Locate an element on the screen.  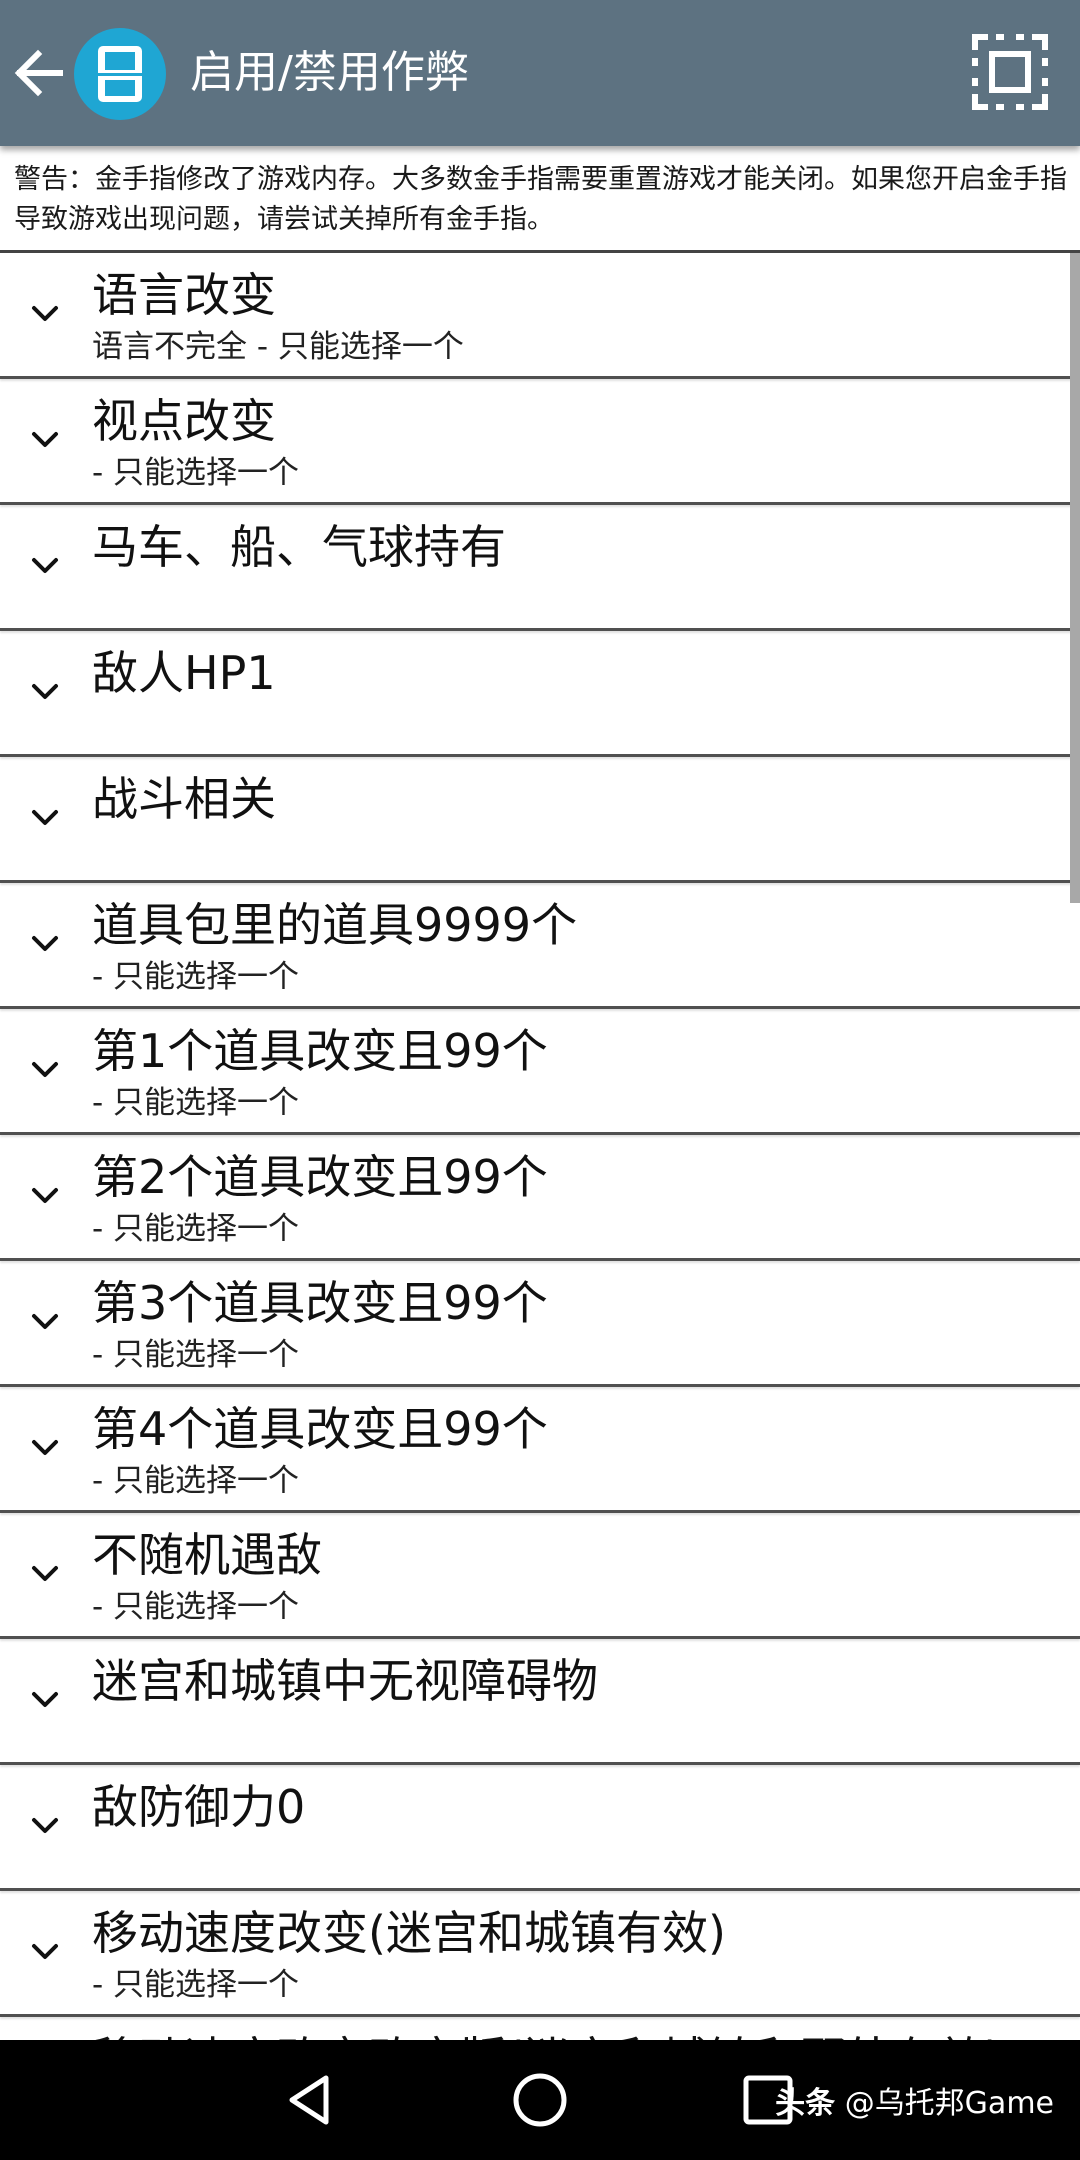
watermark-handle: @乌托邦Game is located at coordinates (949, 2103).